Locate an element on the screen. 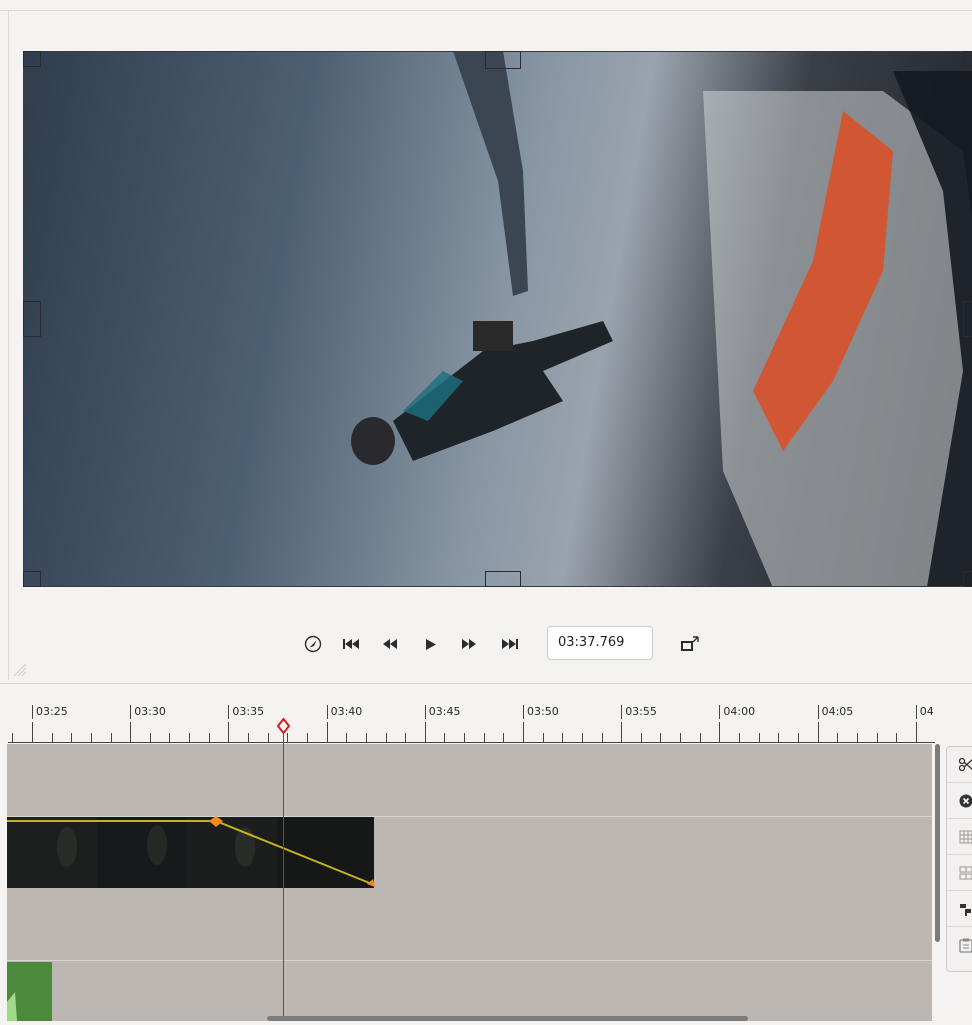 This screenshot has height=1025, width=972. ruler-label: 04:00 is located at coordinates (737, 712).